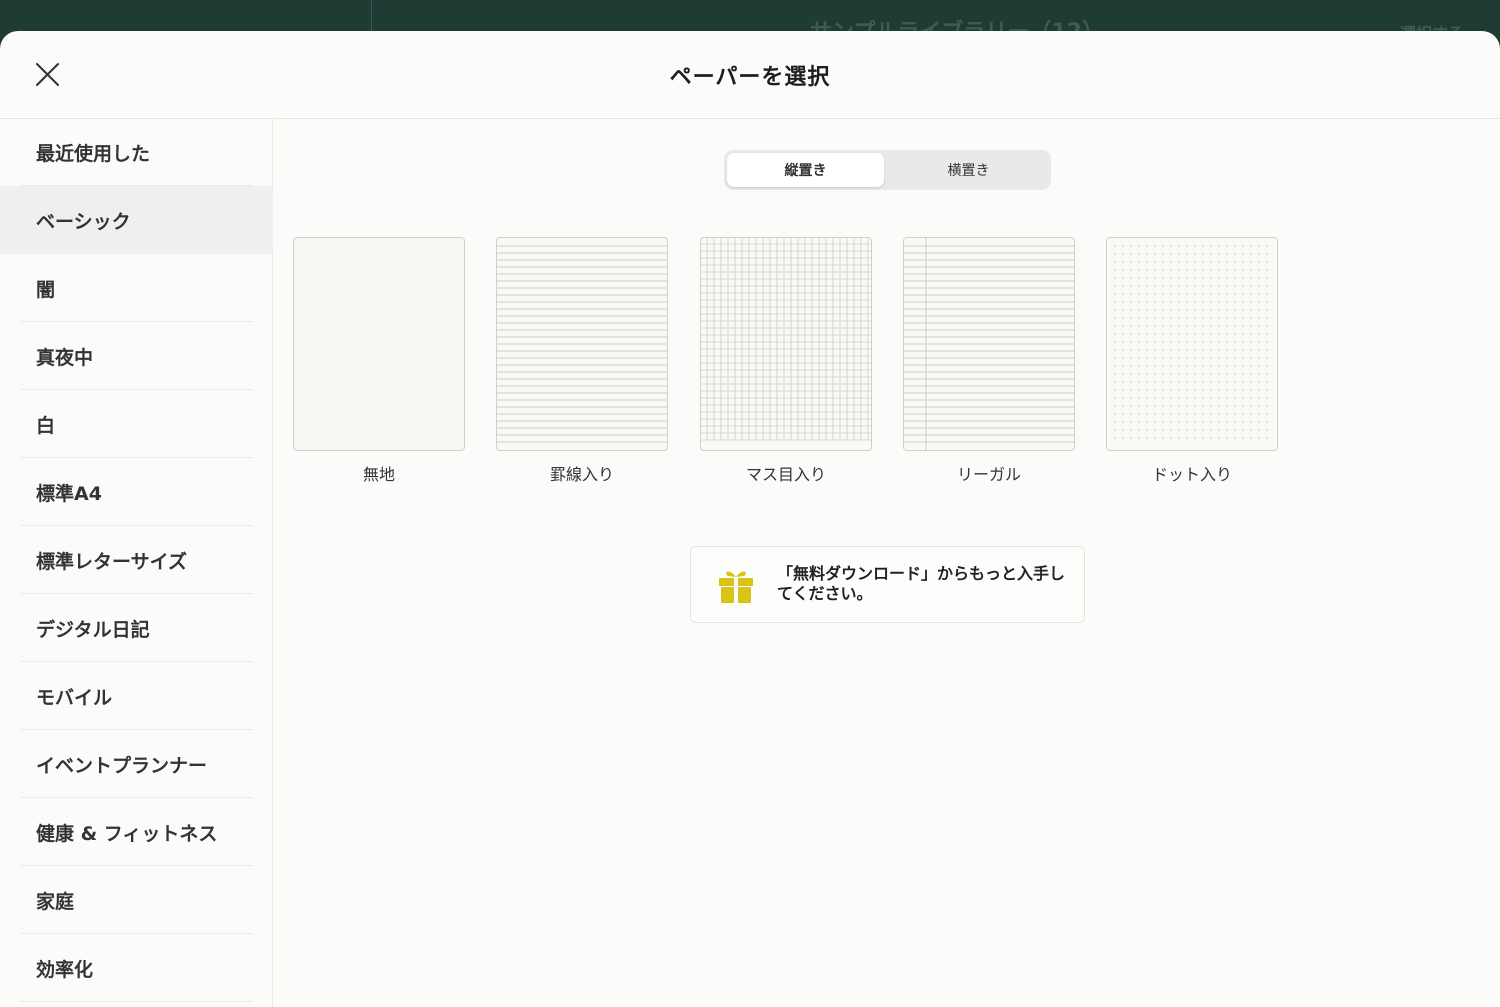 The image size is (1500, 1007). What do you see at coordinates (581, 474) in the screenshot?
I see `paper-label: 罫線入り` at bounding box center [581, 474].